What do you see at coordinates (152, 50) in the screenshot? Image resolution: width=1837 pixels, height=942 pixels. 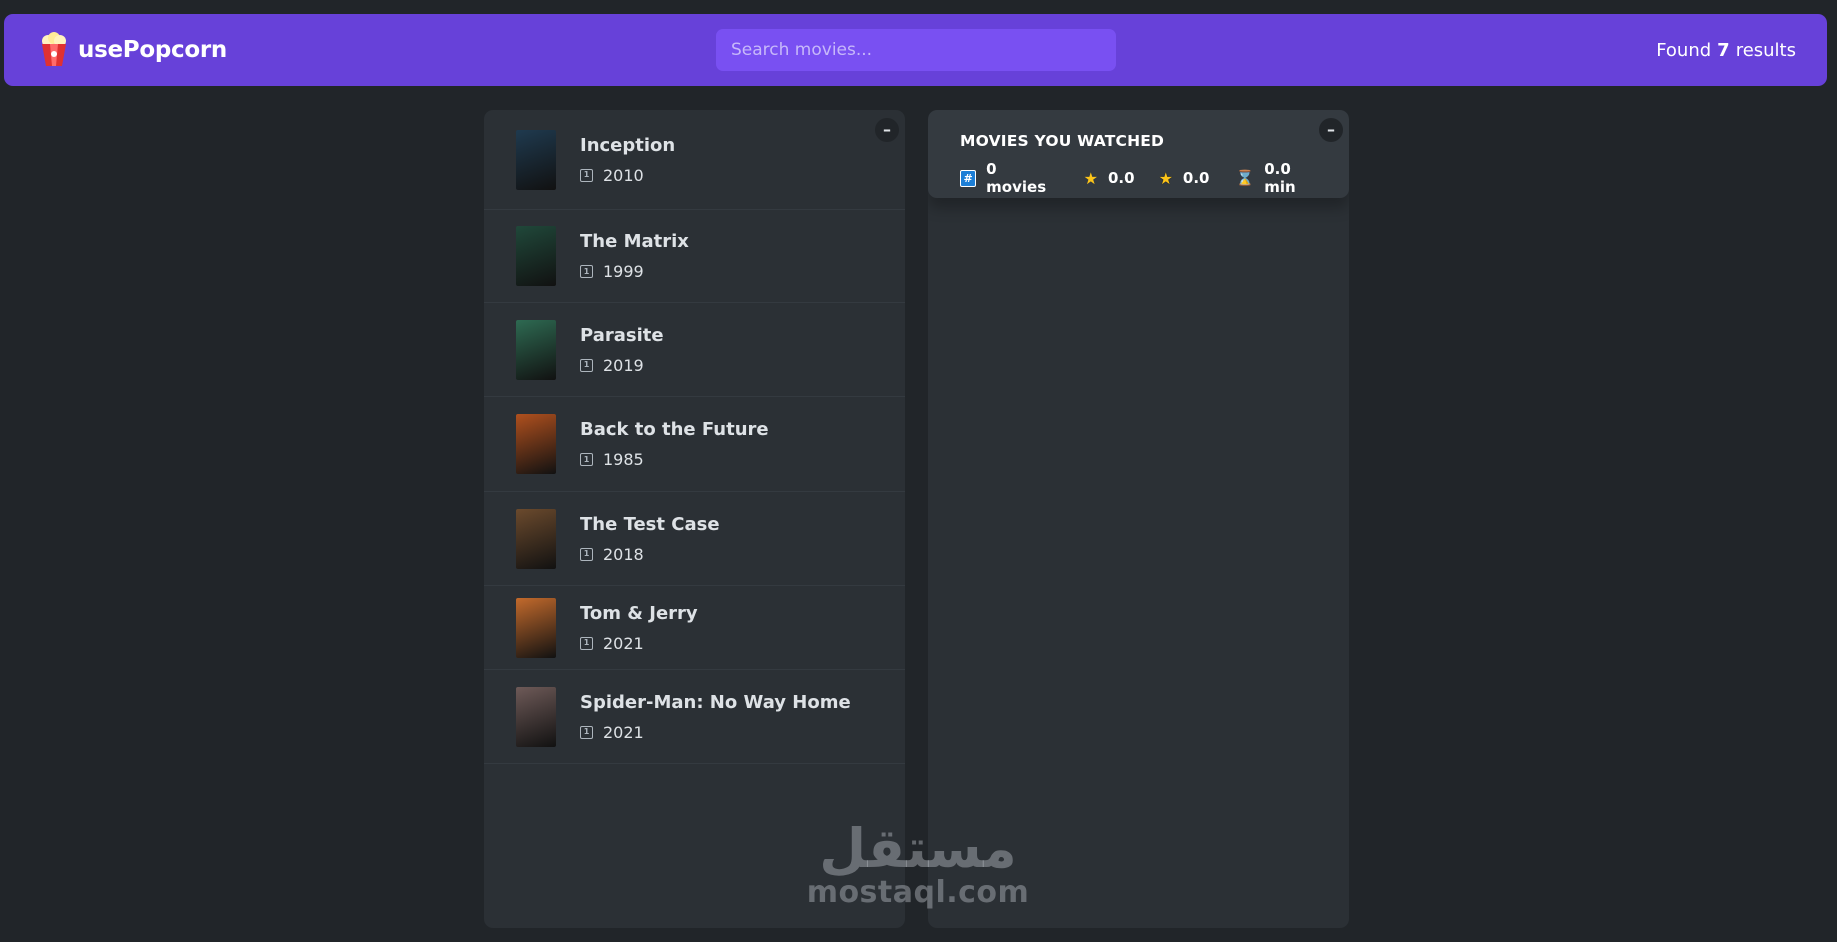 I see `logo-text: usePopcorn` at bounding box center [152, 50].